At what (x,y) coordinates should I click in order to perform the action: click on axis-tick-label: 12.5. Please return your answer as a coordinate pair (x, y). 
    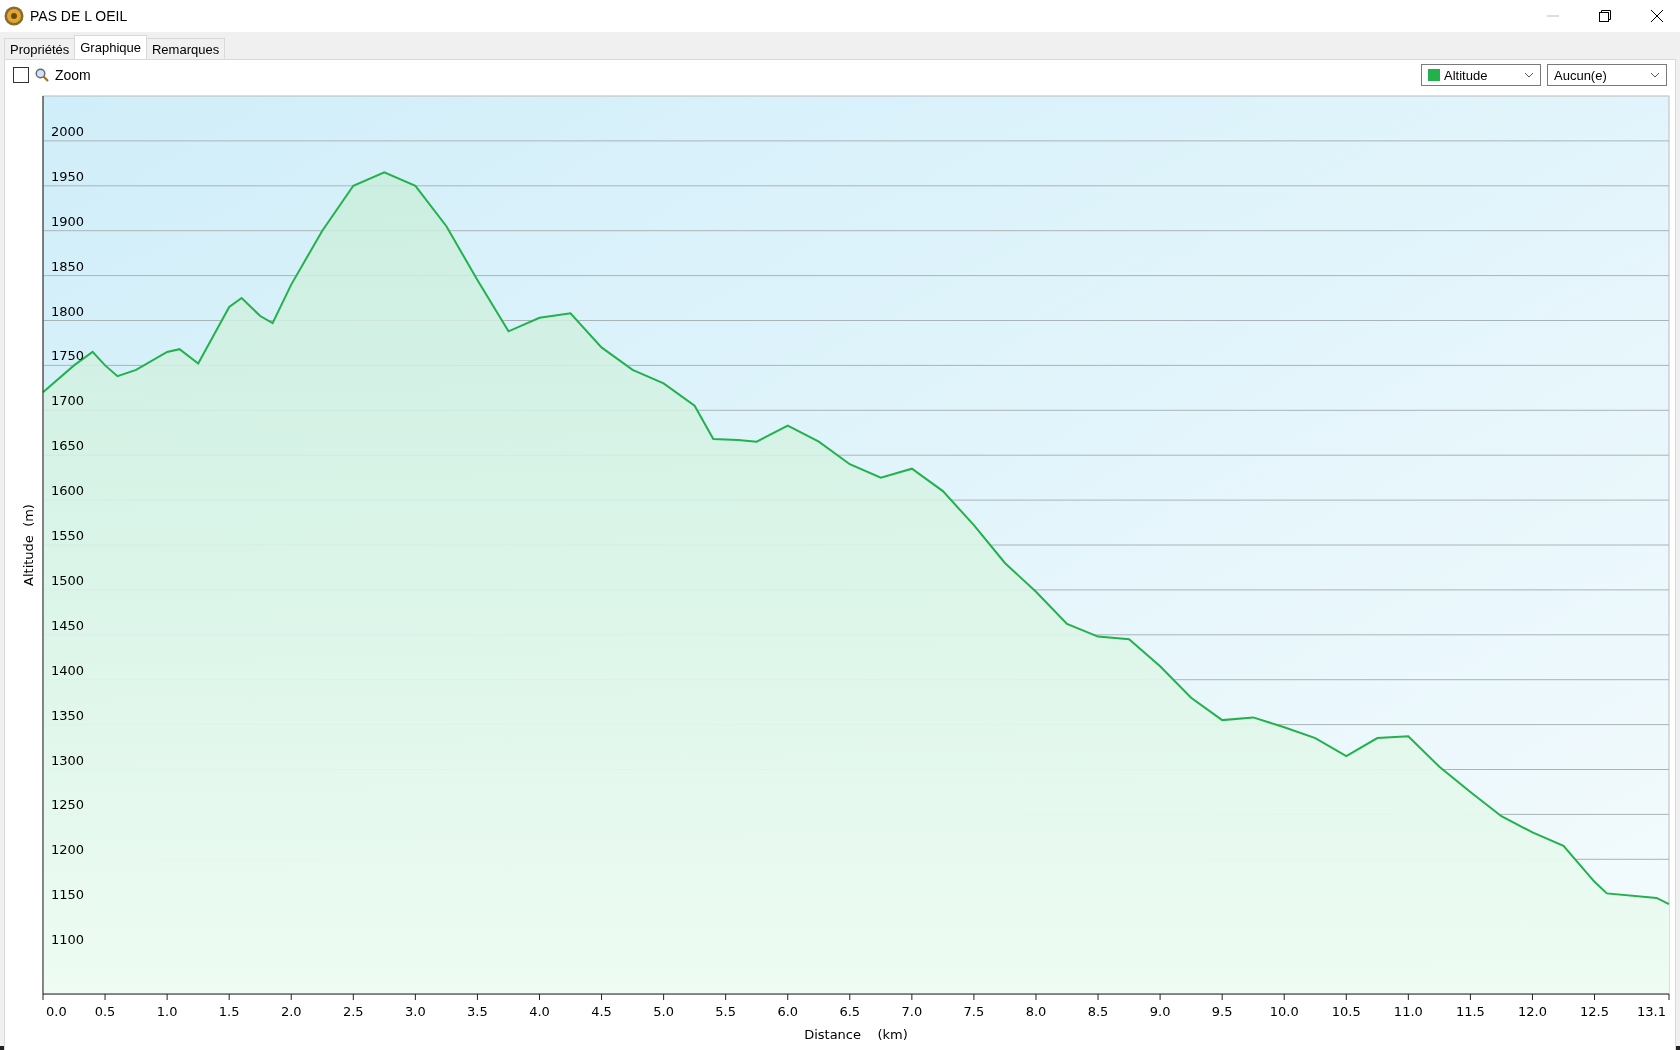
    Looking at the image, I should click on (1594, 1011).